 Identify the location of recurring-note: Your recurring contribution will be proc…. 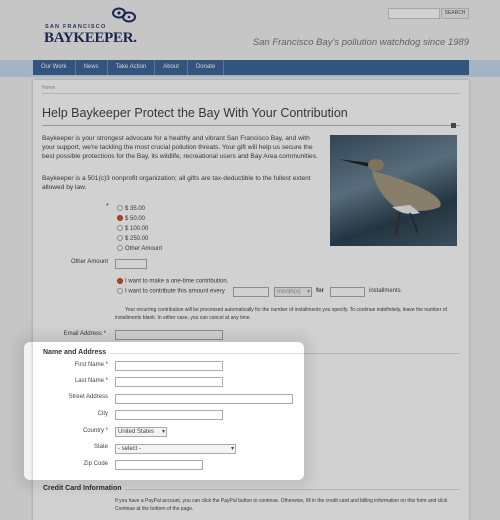
(281, 314).